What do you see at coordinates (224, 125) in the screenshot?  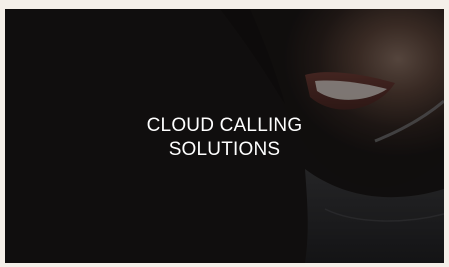 I see `headline-line-1: CLOUD CALLING` at bounding box center [224, 125].